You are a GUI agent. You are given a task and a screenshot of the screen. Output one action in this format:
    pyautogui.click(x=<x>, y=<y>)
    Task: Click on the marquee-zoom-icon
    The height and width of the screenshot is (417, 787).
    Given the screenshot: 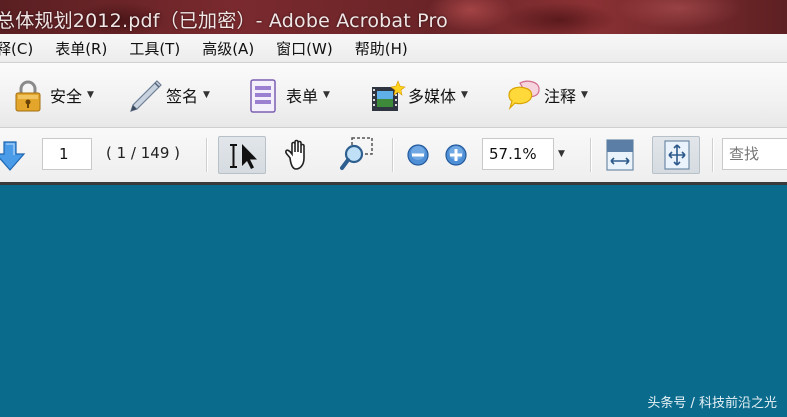 What is the action you would take?
    pyautogui.click(x=358, y=156)
    